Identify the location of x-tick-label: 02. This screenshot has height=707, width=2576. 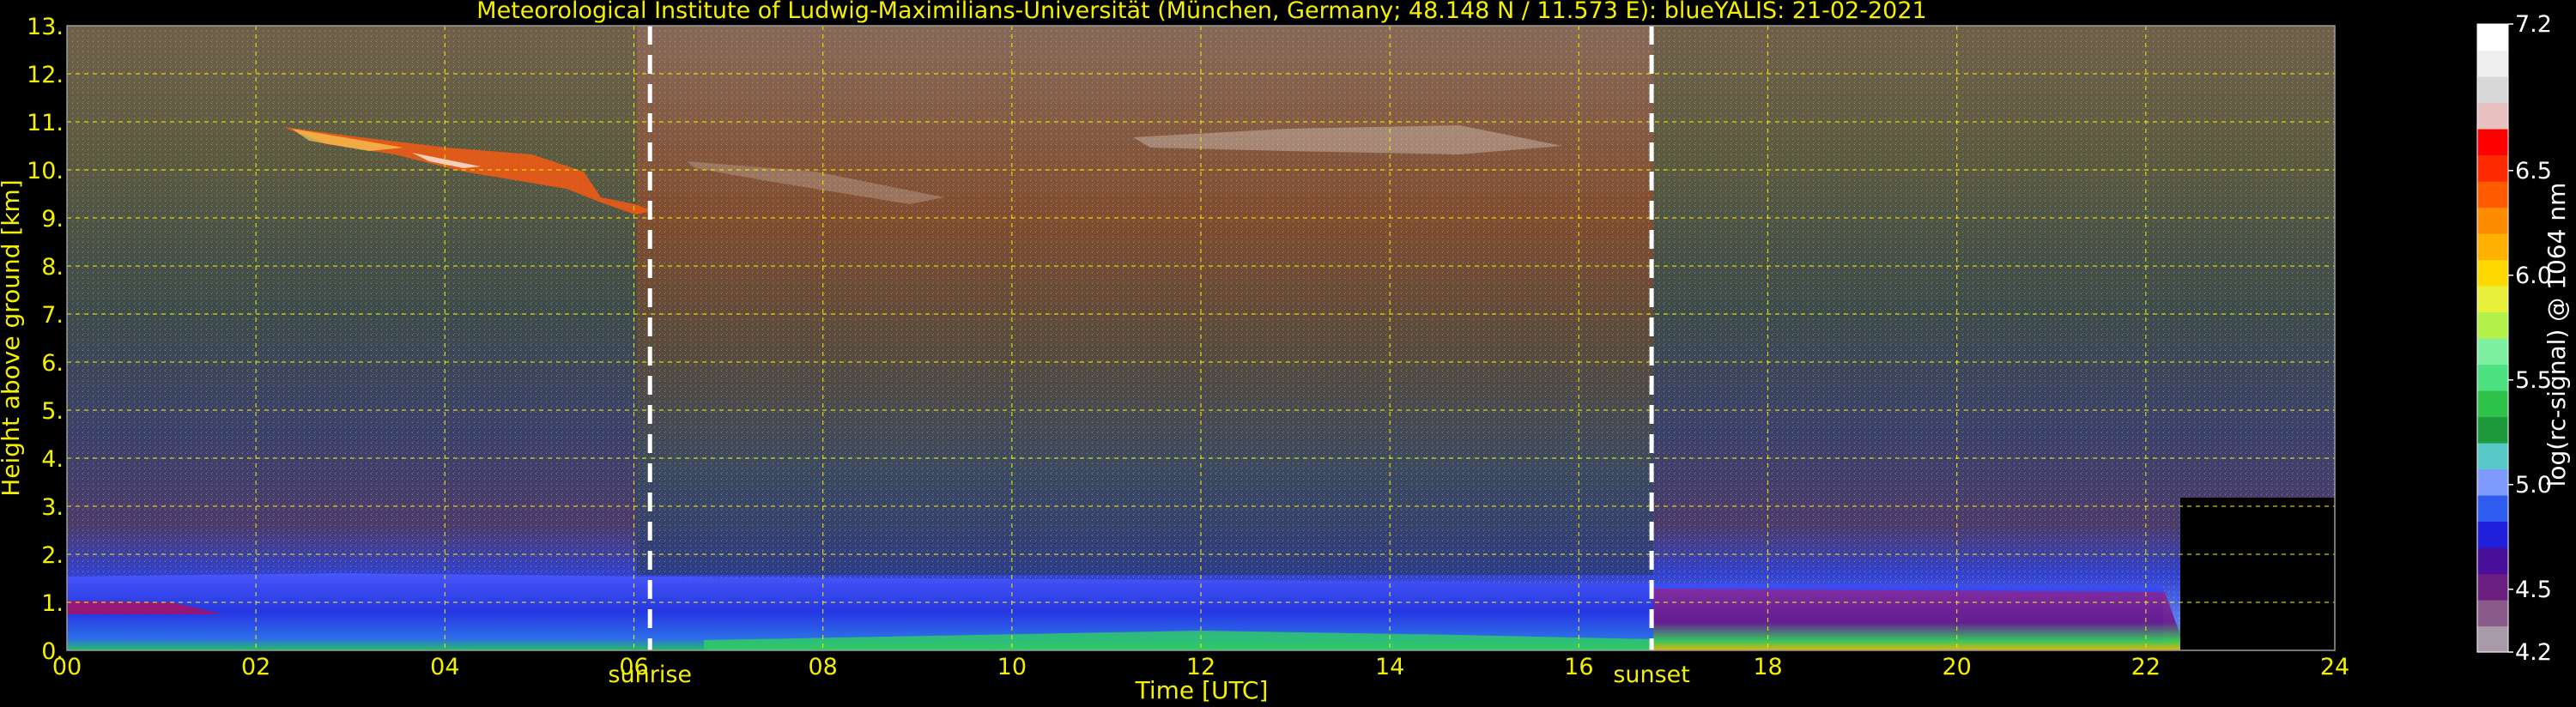
(255, 667).